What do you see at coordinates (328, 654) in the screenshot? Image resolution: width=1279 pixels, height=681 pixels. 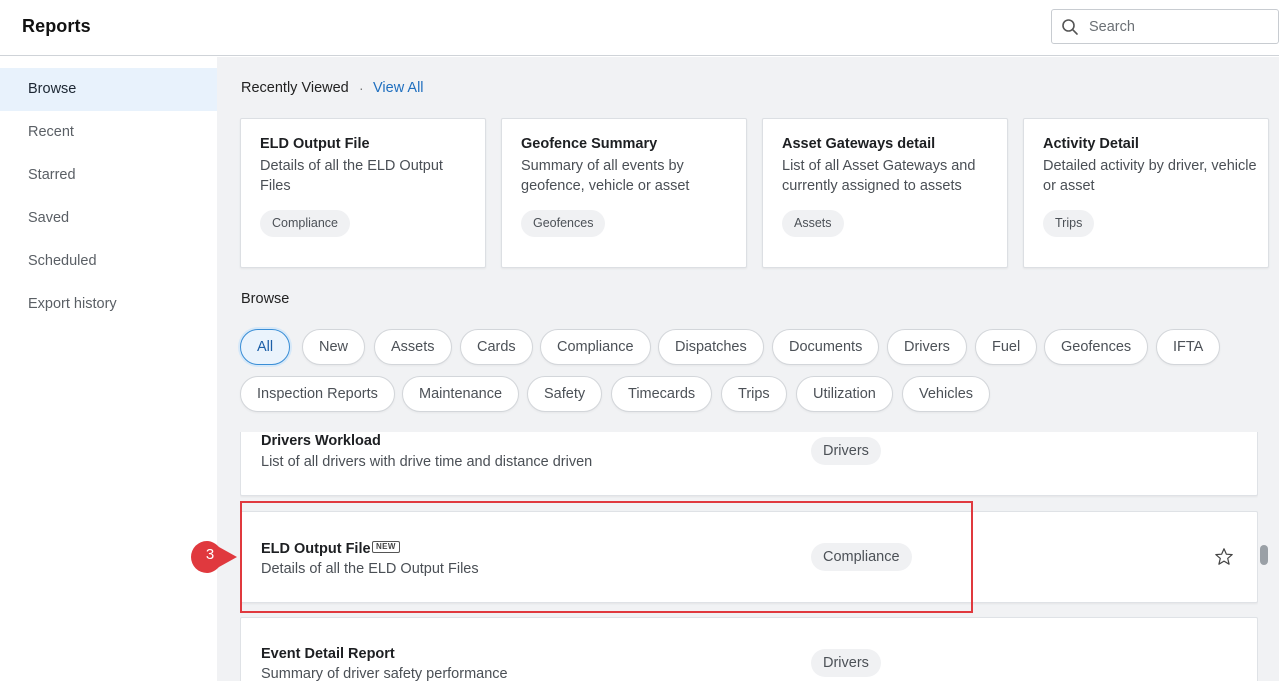 I see `report-title: Event Detail Report` at bounding box center [328, 654].